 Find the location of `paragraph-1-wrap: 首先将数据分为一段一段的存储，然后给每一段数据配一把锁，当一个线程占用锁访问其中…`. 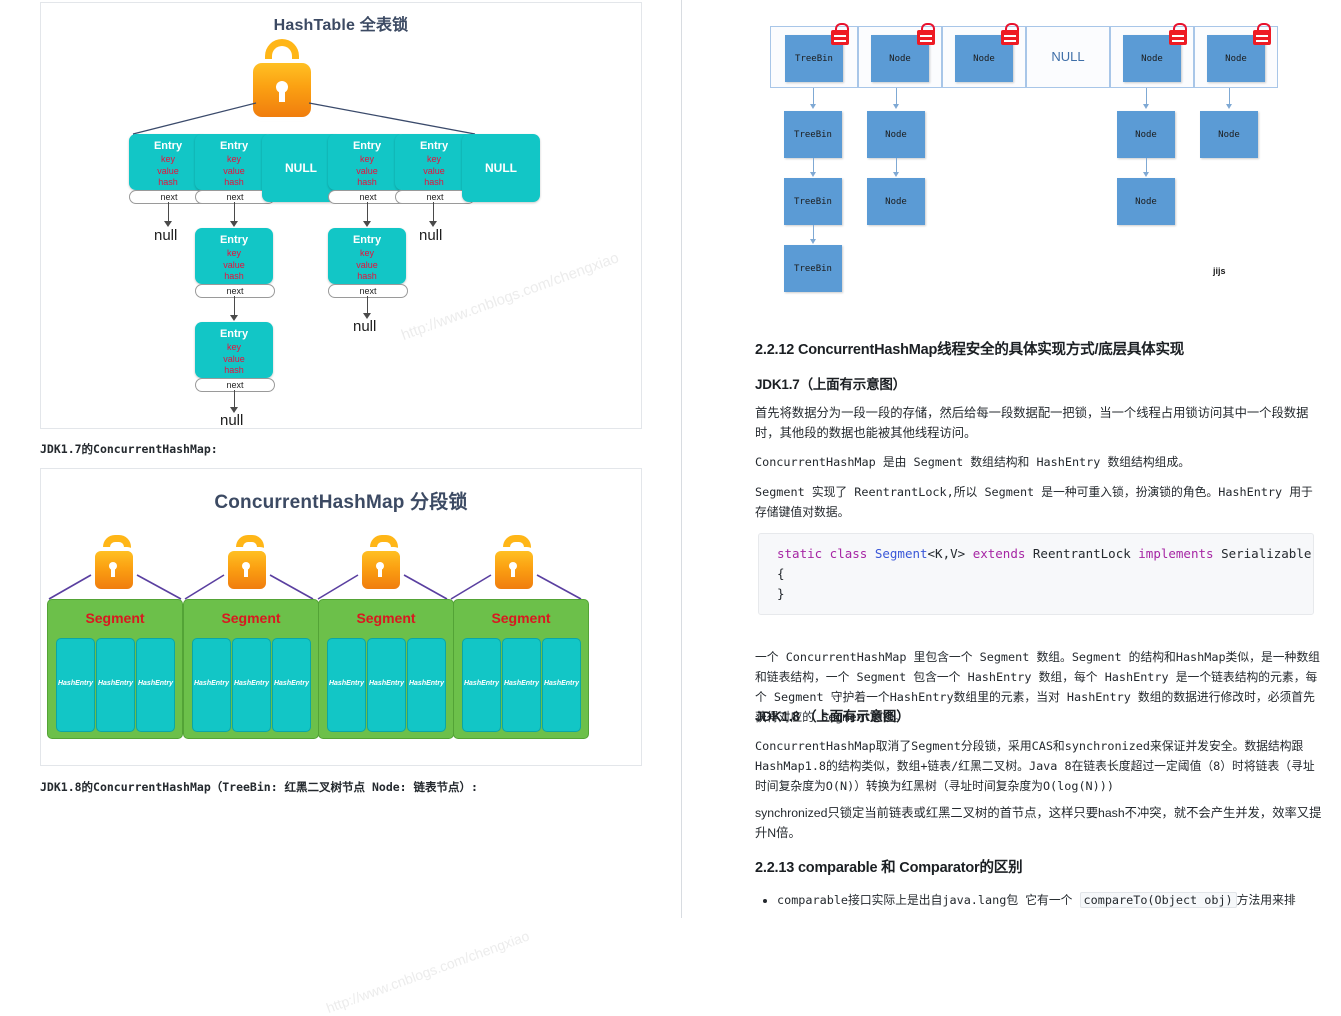

paragraph-1-wrap: 首先将数据分为一段一段的存储，然后给每一段数据配一把锁，当一个线程占用锁访问其中… is located at coordinates (1039, 423).